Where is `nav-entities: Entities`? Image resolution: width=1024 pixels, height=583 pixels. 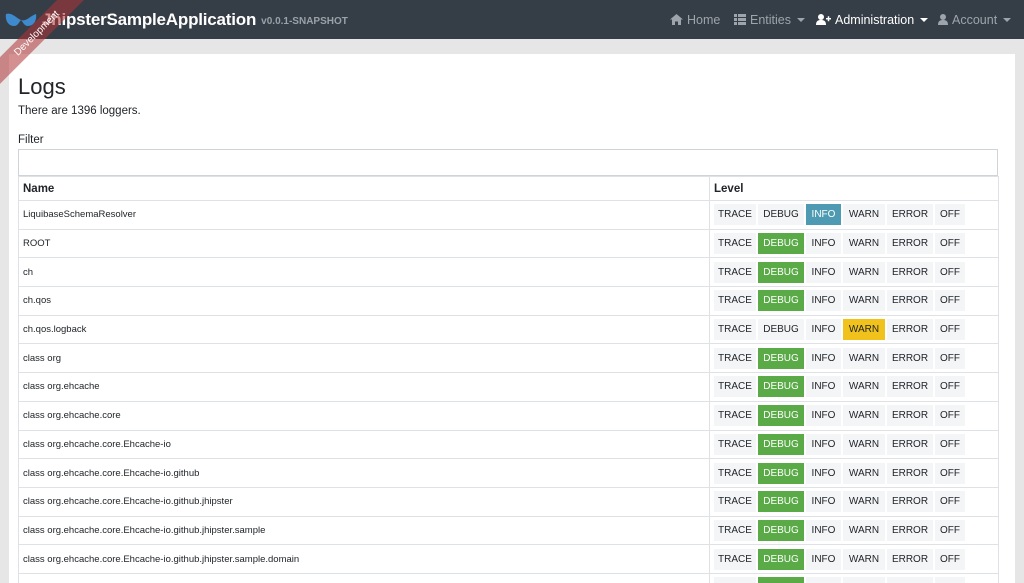
nav-entities: Entities is located at coordinates (769, 19).